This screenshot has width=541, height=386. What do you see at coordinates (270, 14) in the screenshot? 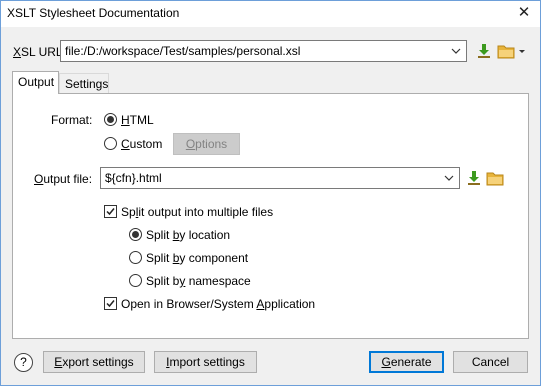
I see `title-bar: XSLT Stylesheet Documentation ✕` at bounding box center [270, 14].